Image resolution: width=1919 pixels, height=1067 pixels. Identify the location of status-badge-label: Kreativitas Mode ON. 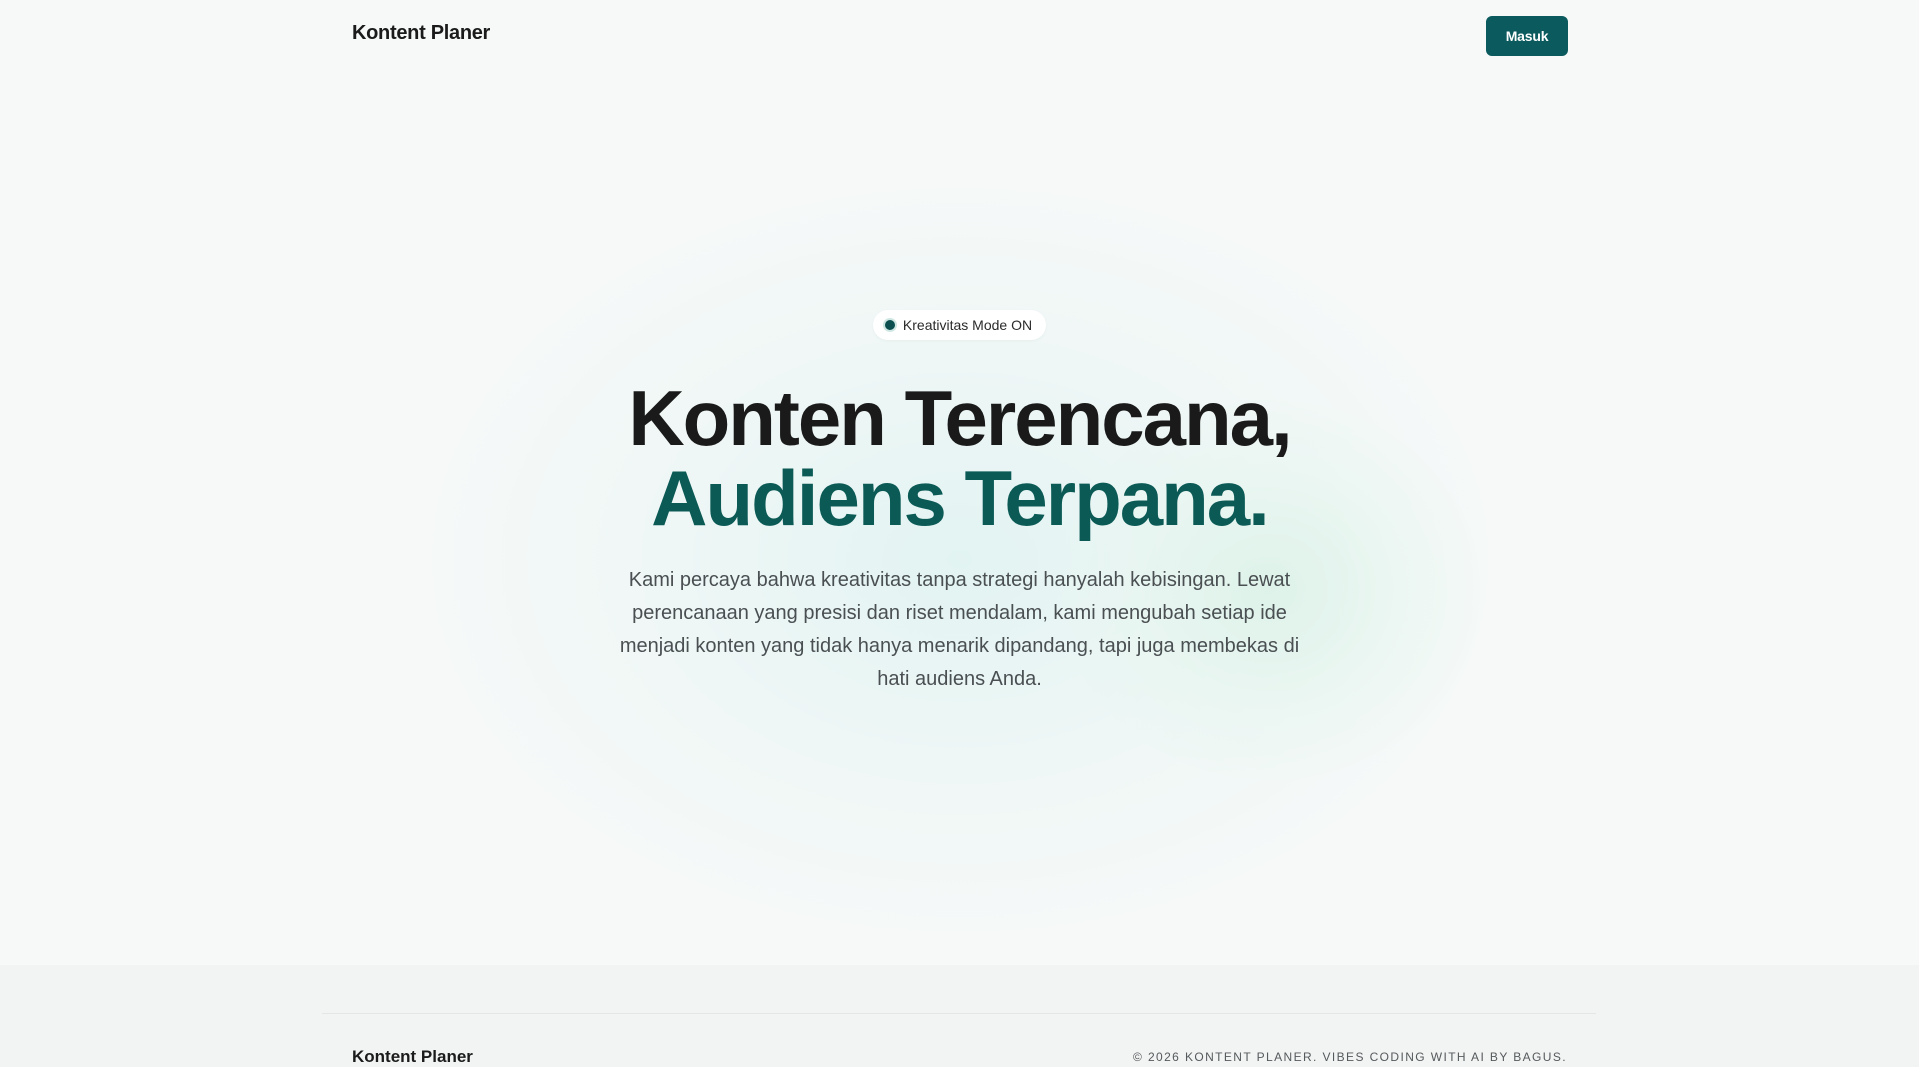
(967, 325).